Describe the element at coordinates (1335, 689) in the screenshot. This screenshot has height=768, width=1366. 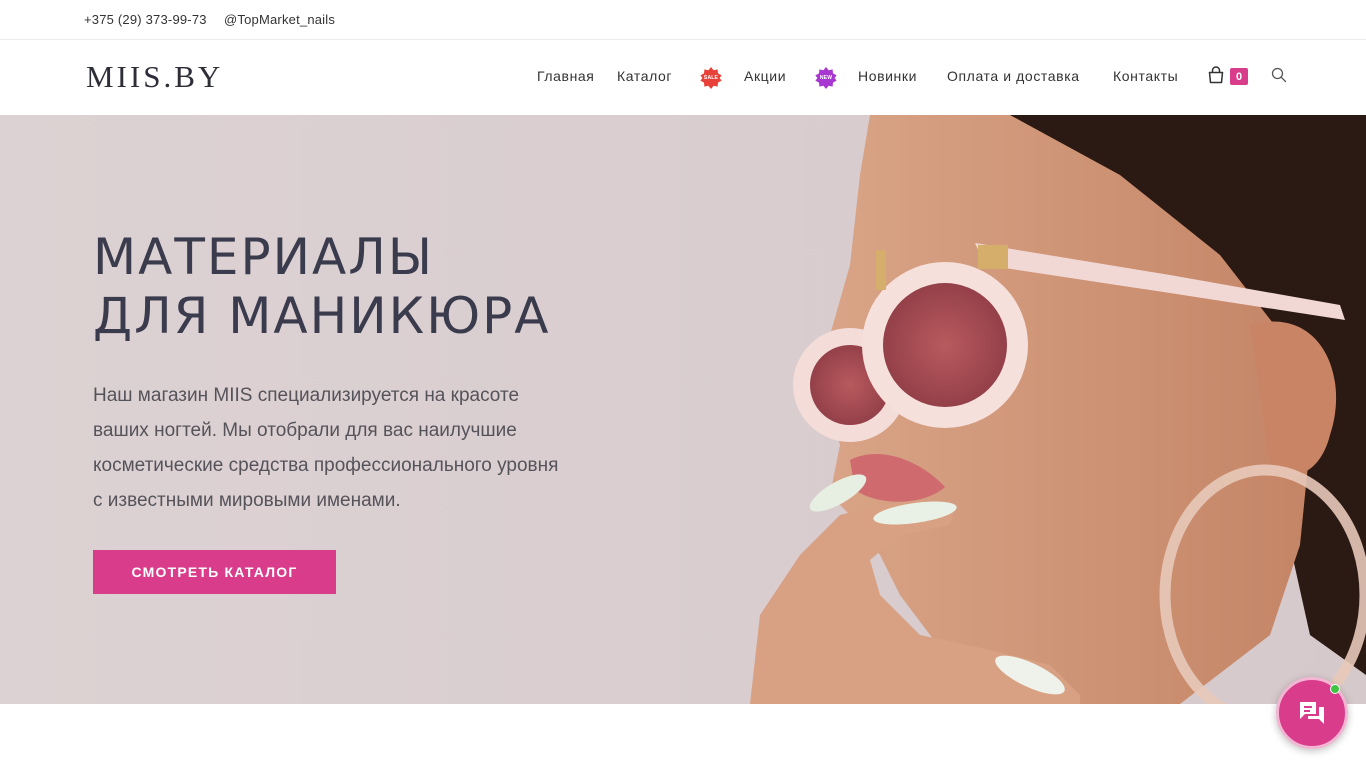
I see `online-status-dot` at that location.